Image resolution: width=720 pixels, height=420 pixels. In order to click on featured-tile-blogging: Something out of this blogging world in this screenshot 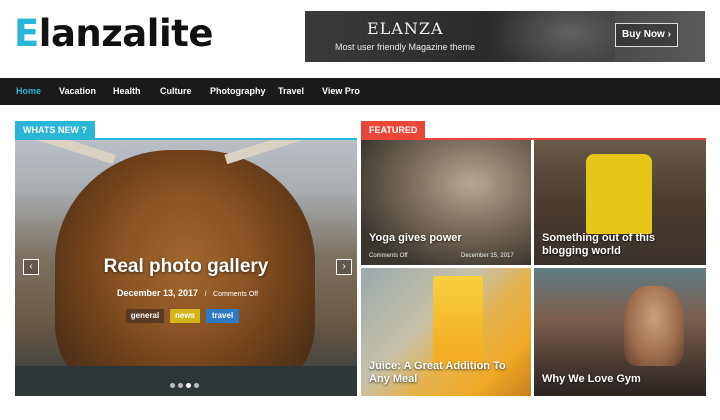, I will do `click(620, 202)`.